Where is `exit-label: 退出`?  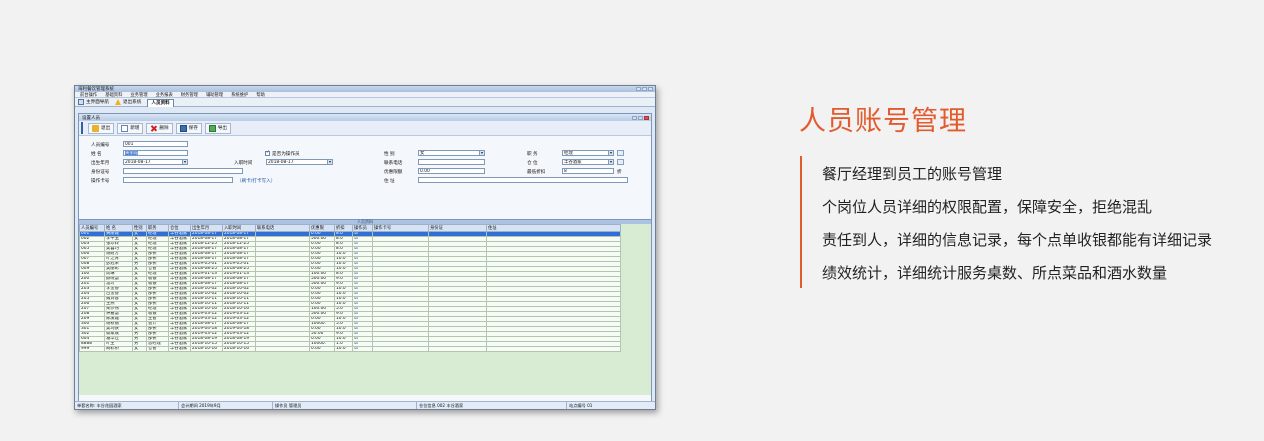 exit-label: 退出 is located at coordinates (106, 128).